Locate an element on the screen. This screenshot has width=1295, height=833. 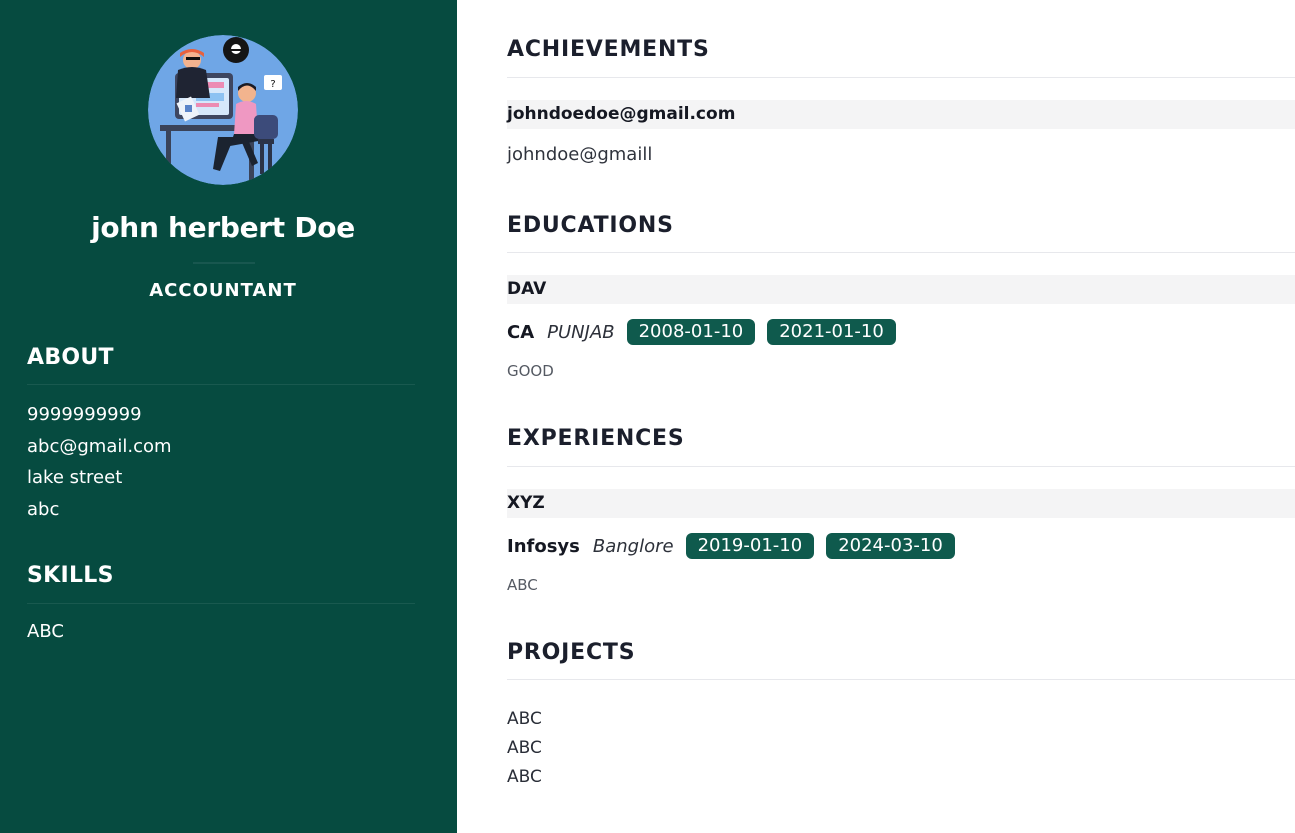
about-heading: ABOUT is located at coordinates (70, 357).